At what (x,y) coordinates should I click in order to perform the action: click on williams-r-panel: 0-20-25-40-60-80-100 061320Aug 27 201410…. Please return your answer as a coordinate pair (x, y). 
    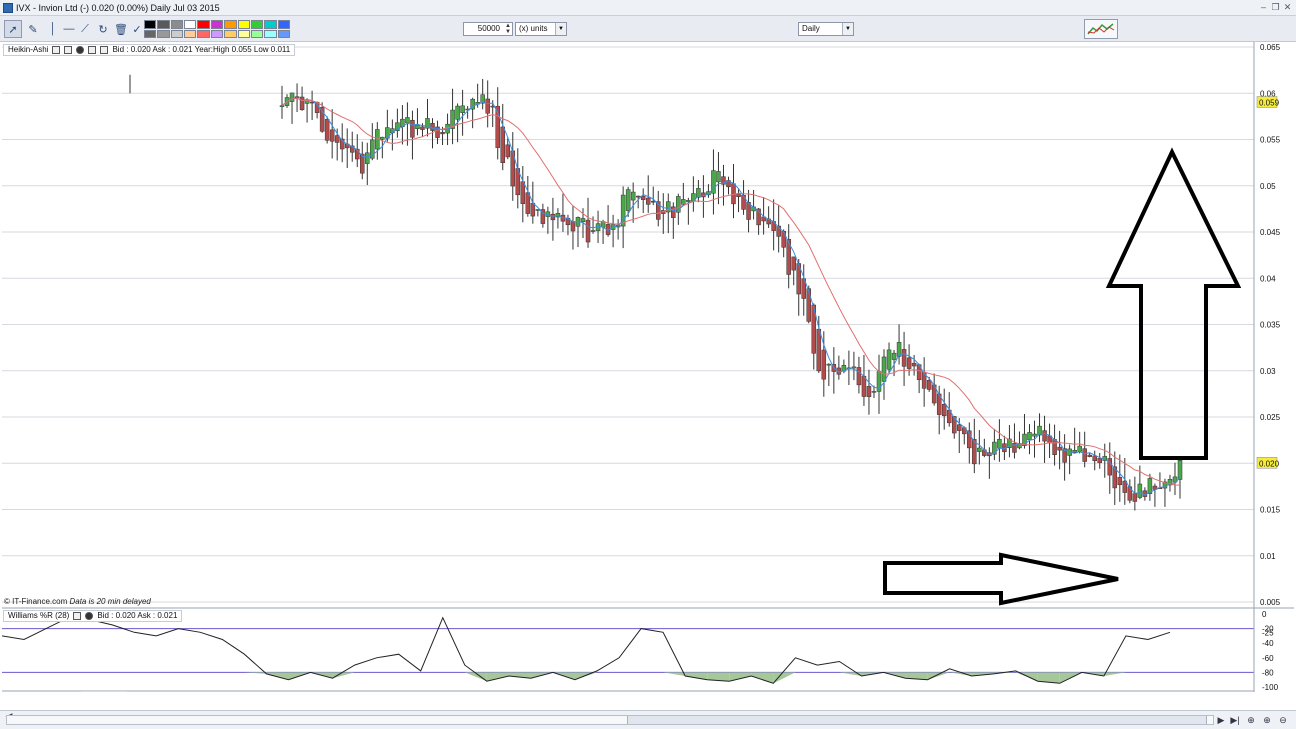
    Looking at the image, I should click on (648, 649).